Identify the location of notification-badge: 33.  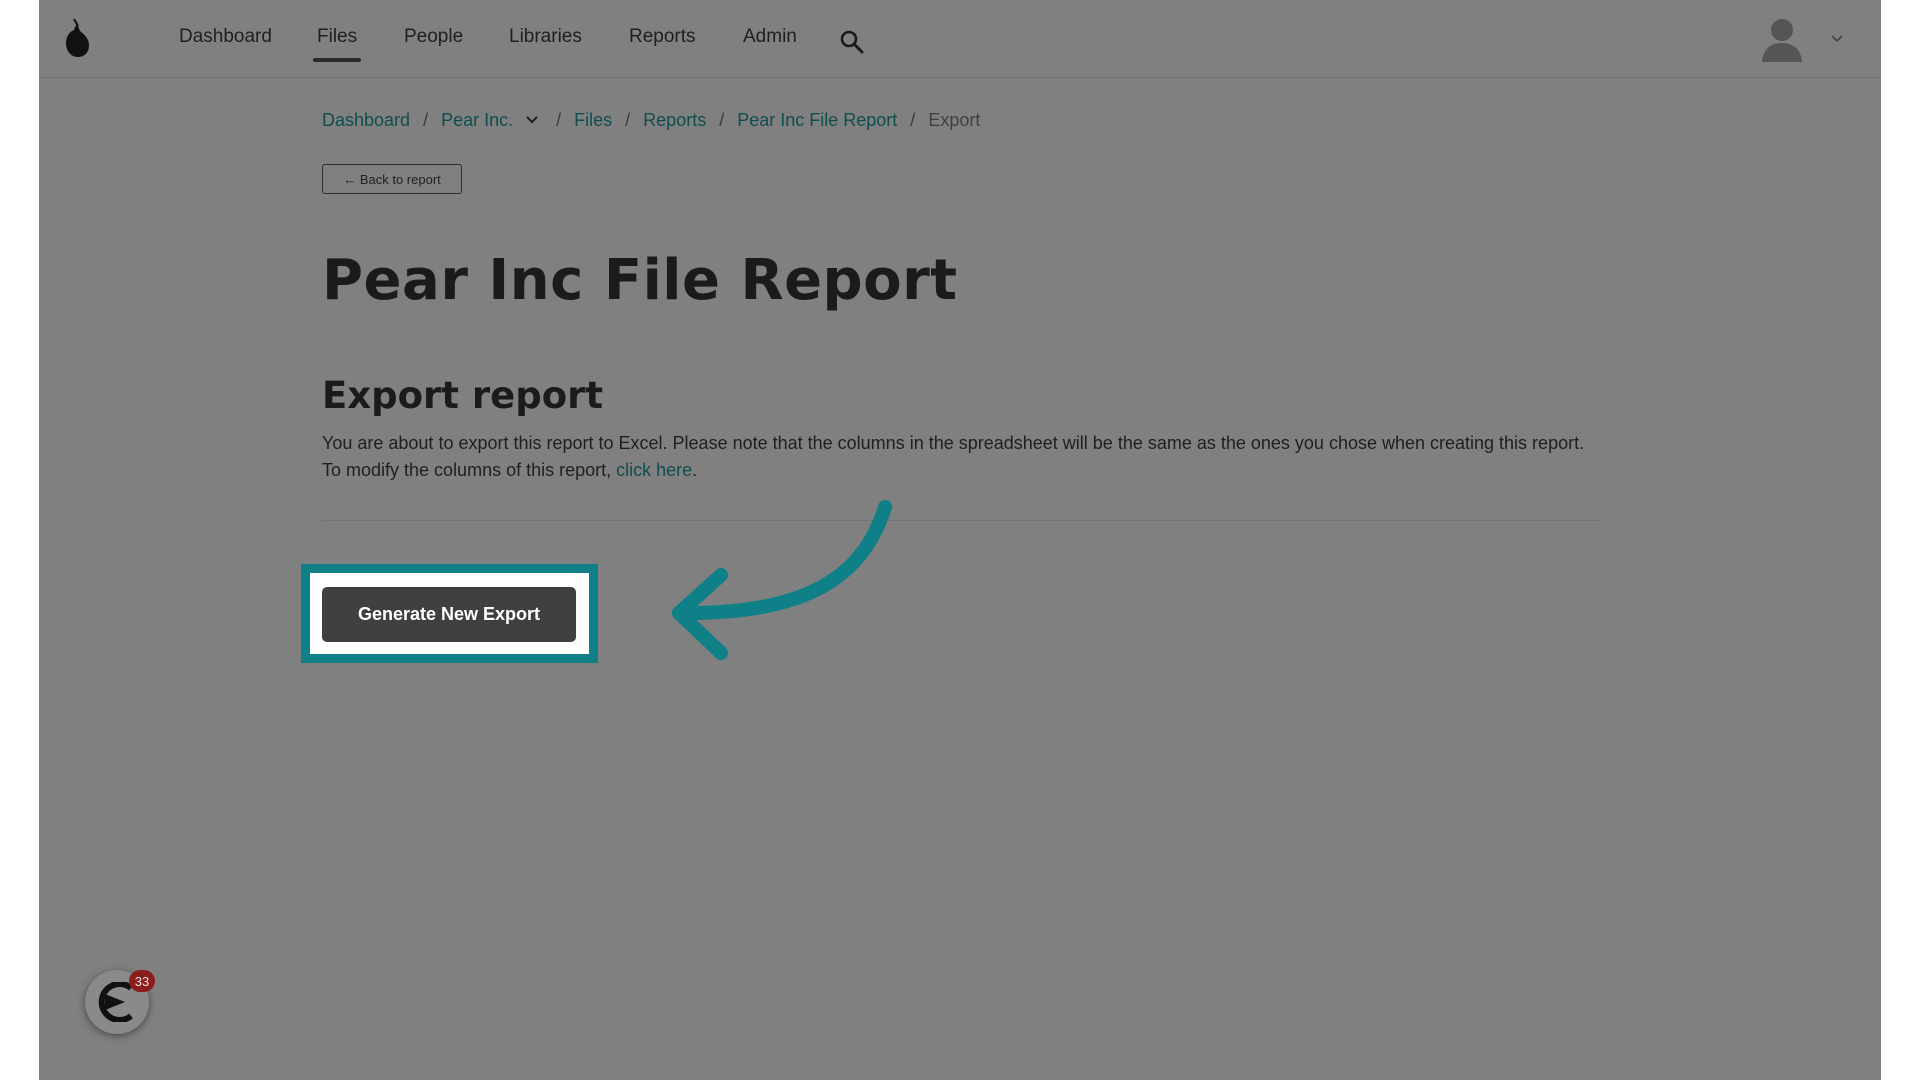
(142, 981).